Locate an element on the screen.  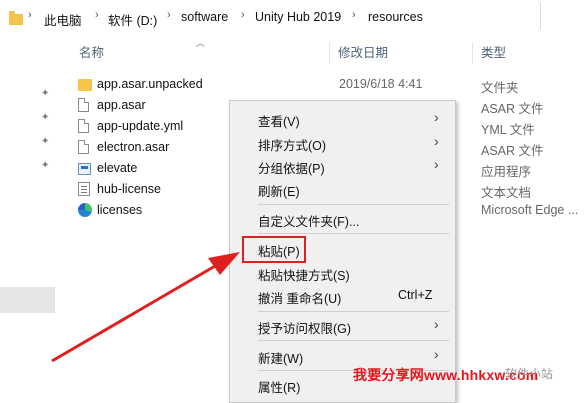
watermark-secondary: 软件小站 is located at coordinates (529, 374).